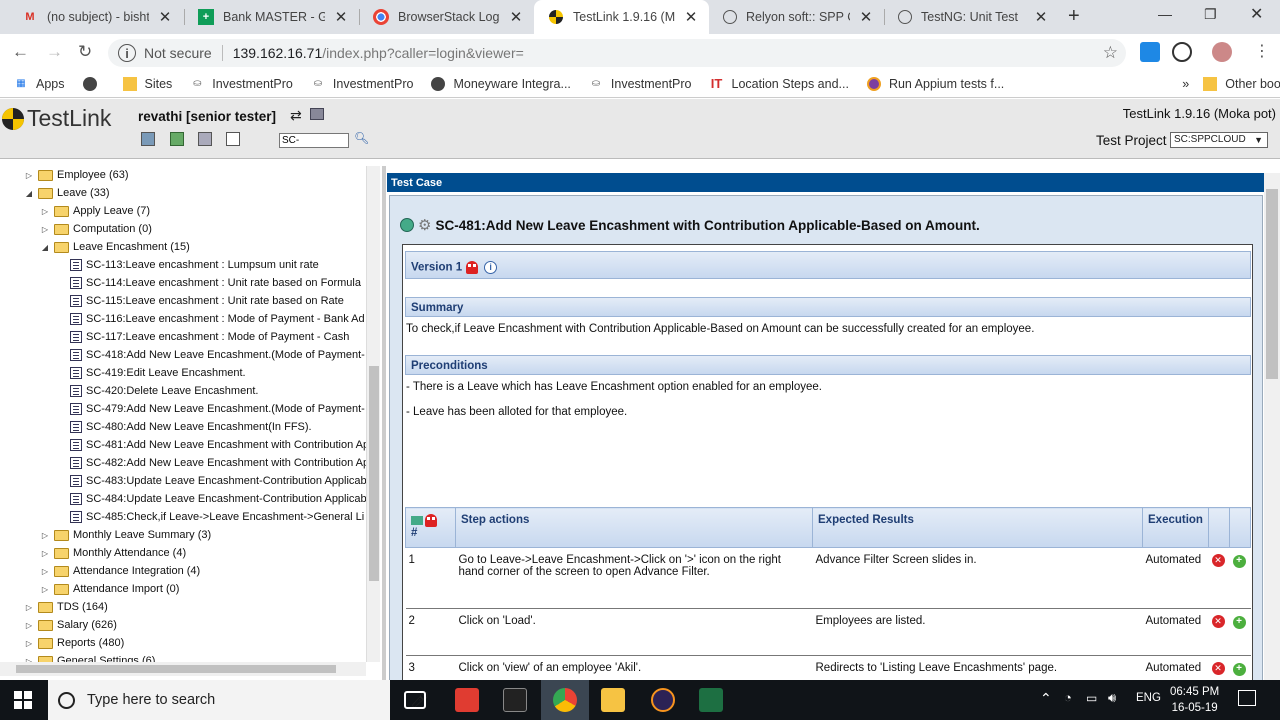 This screenshot has width=1280, height=720. What do you see at coordinates (20, 52) in the screenshot?
I see `back-icon: ←` at bounding box center [20, 52].